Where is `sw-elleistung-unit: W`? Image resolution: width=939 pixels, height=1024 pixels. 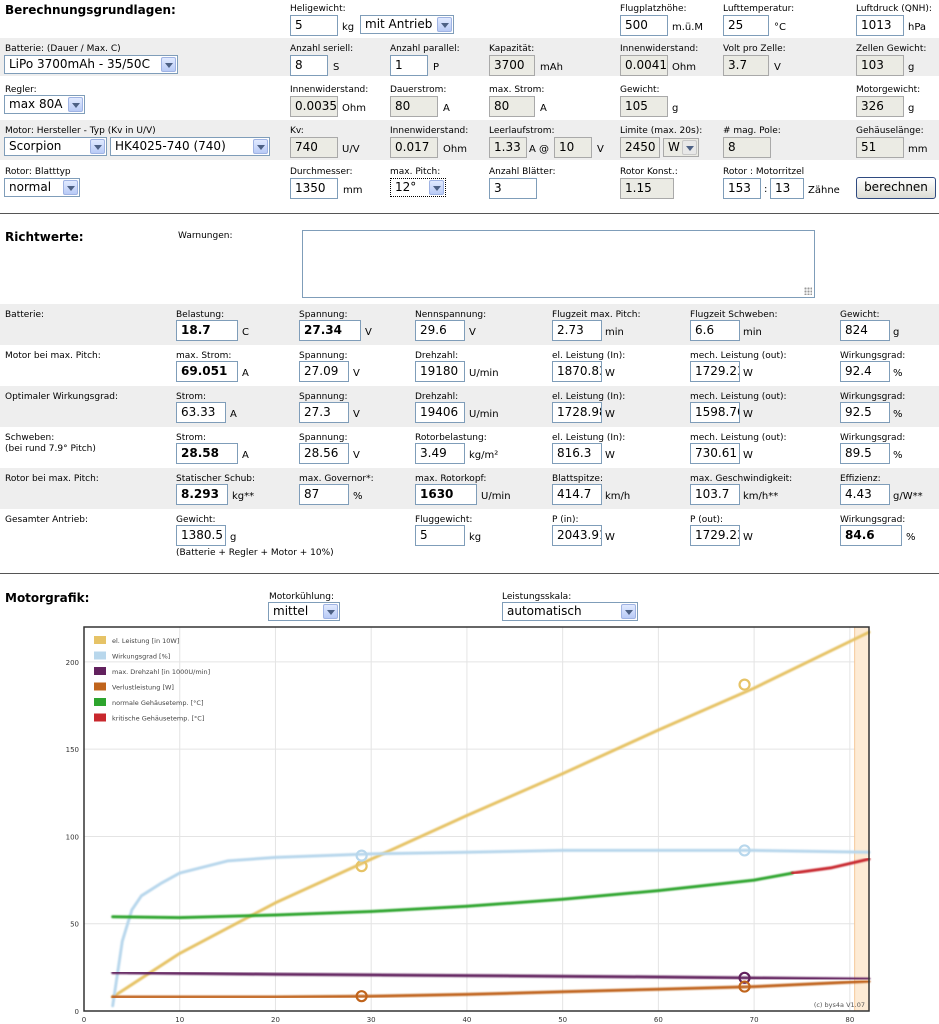
sw-elleistung-unit: W is located at coordinates (610, 455).